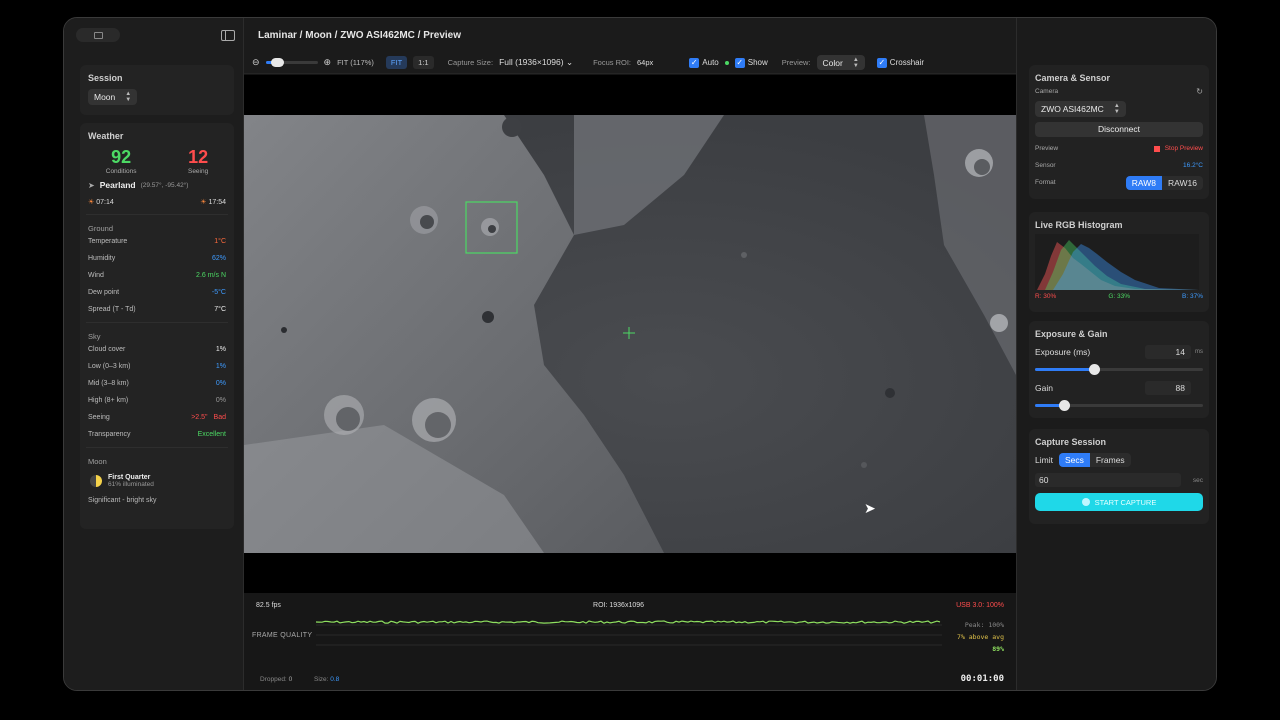 This screenshot has height=720, width=1280. Describe the element at coordinates (630, 35) in the screenshot. I see `breadcrumb: Laminar / Moon / ZWO ASI462MC / Preview` at that location.